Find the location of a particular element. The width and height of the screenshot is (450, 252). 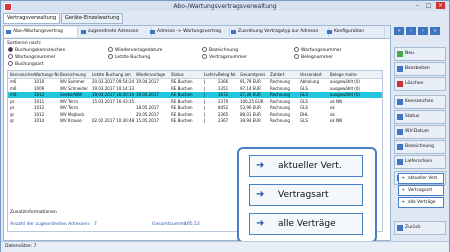

sort-option-wartungsnummer-2: Wartungsnummer is located at coordinates (32, 57).